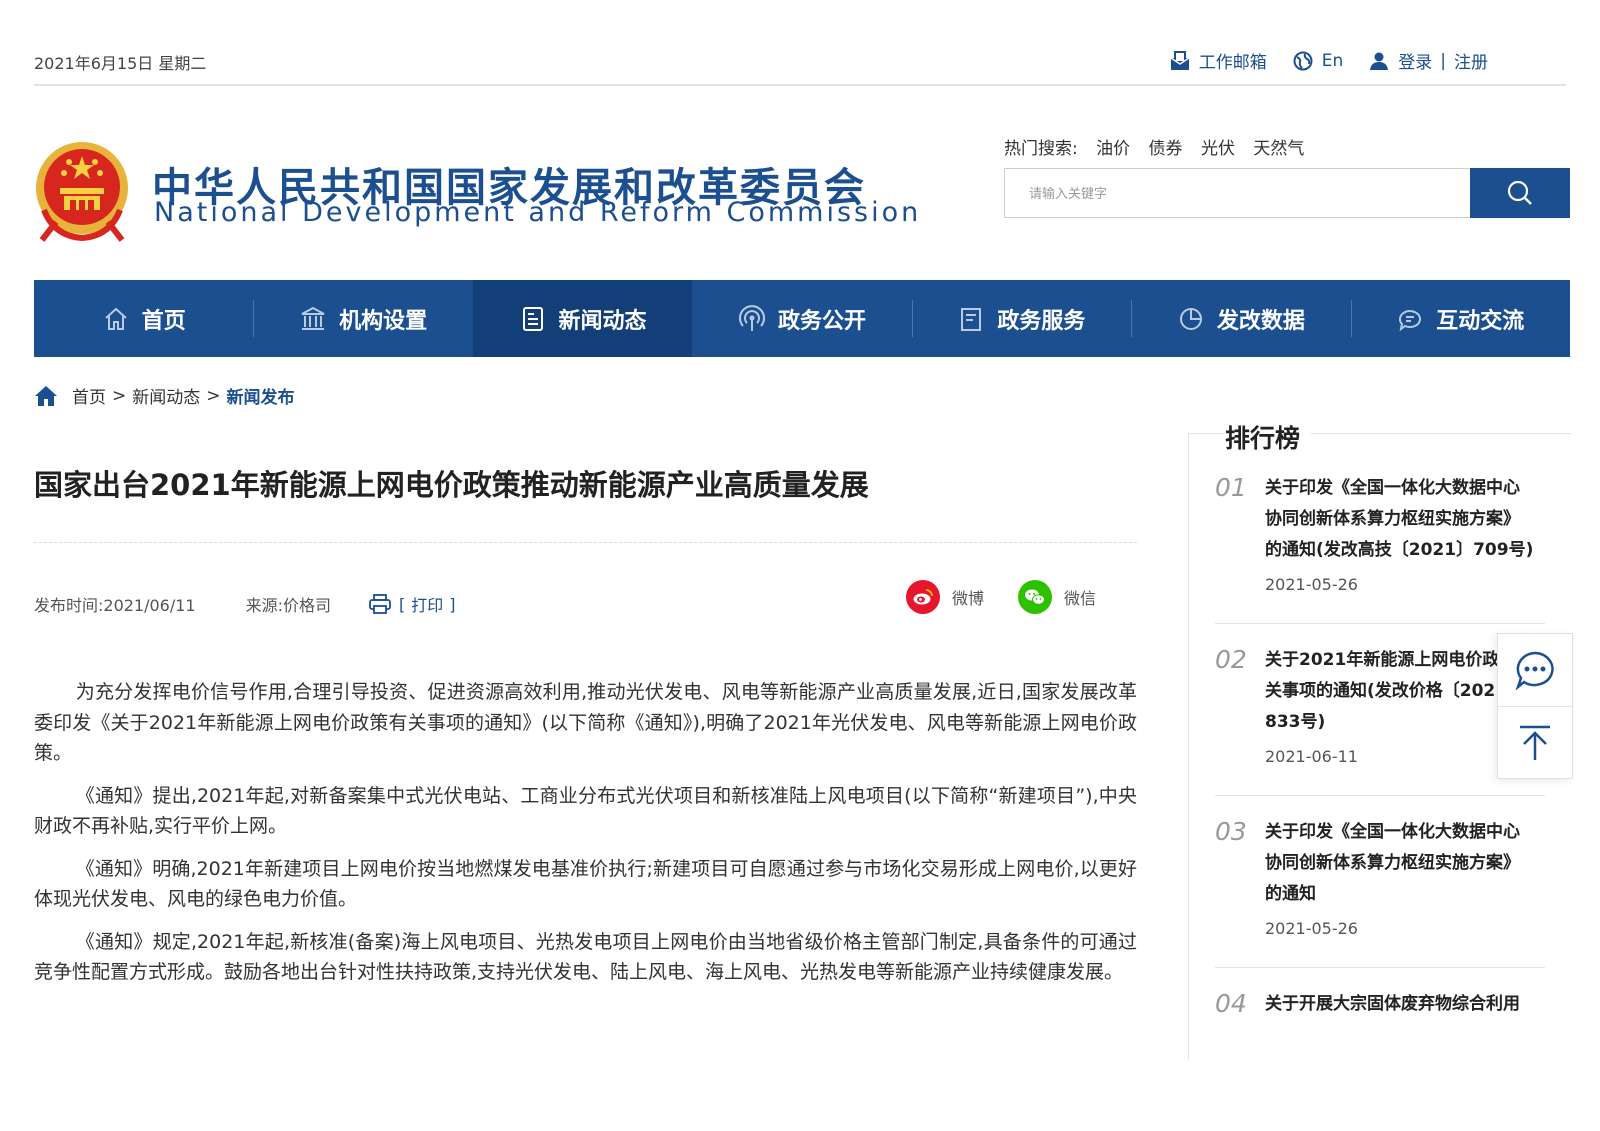 Image resolution: width=1600 pixels, height=1131 pixels. I want to click on chat-icon, so click(1410, 320).